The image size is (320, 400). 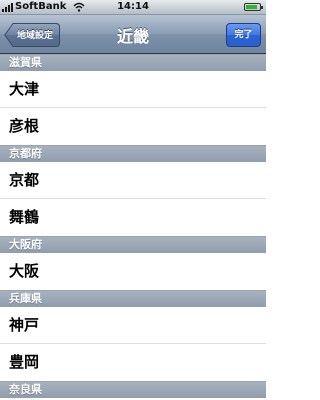 I want to click on section-header: 京都府, so click(x=133, y=153).